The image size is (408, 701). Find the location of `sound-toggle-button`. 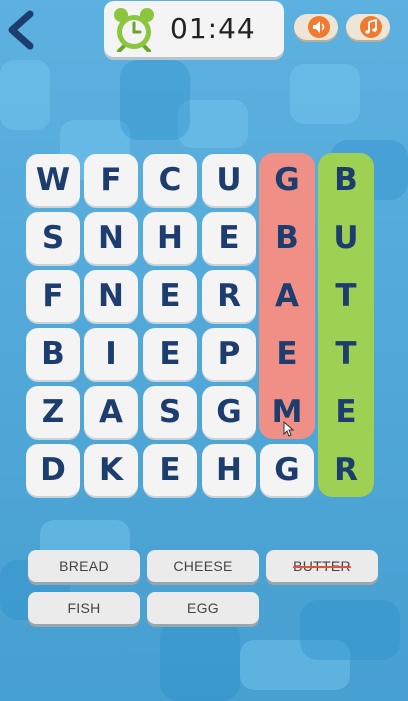

sound-toggle-button is located at coordinates (316, 27).